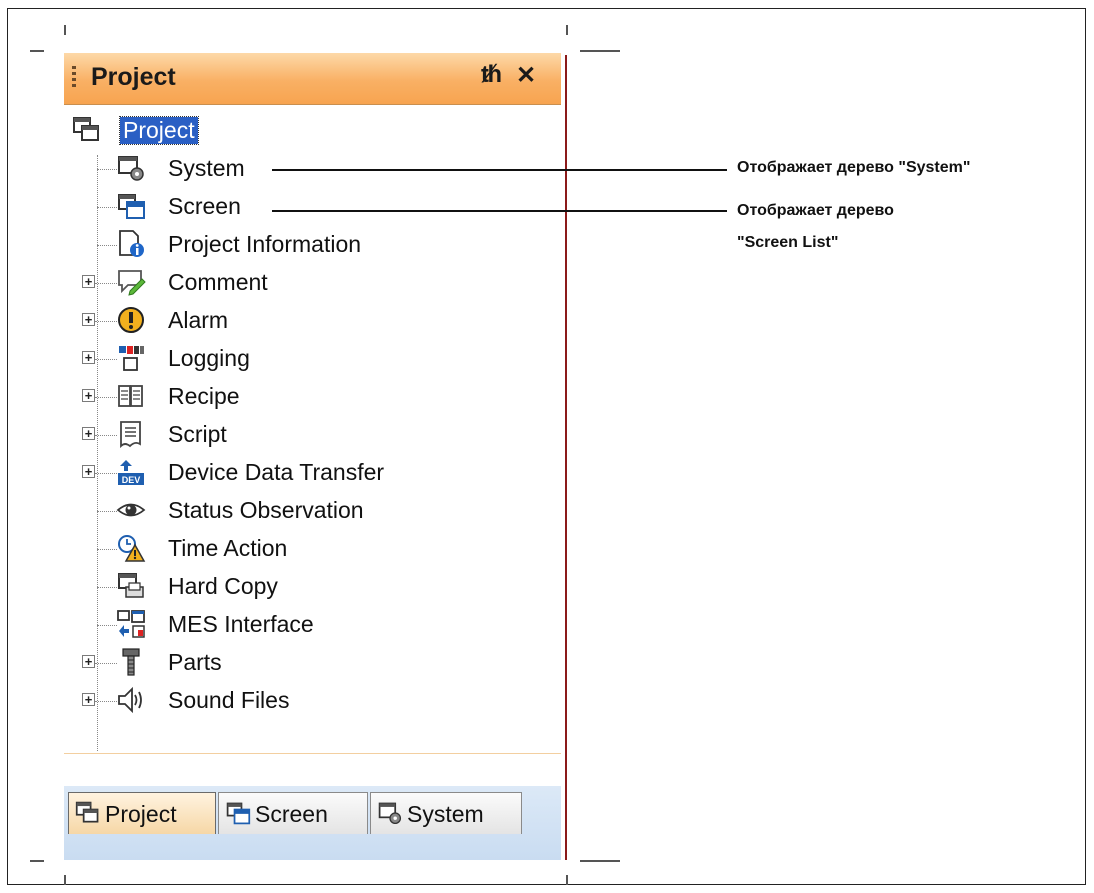  I want to click on tree-item-status-observation: Status Observation, so click(312, 511).